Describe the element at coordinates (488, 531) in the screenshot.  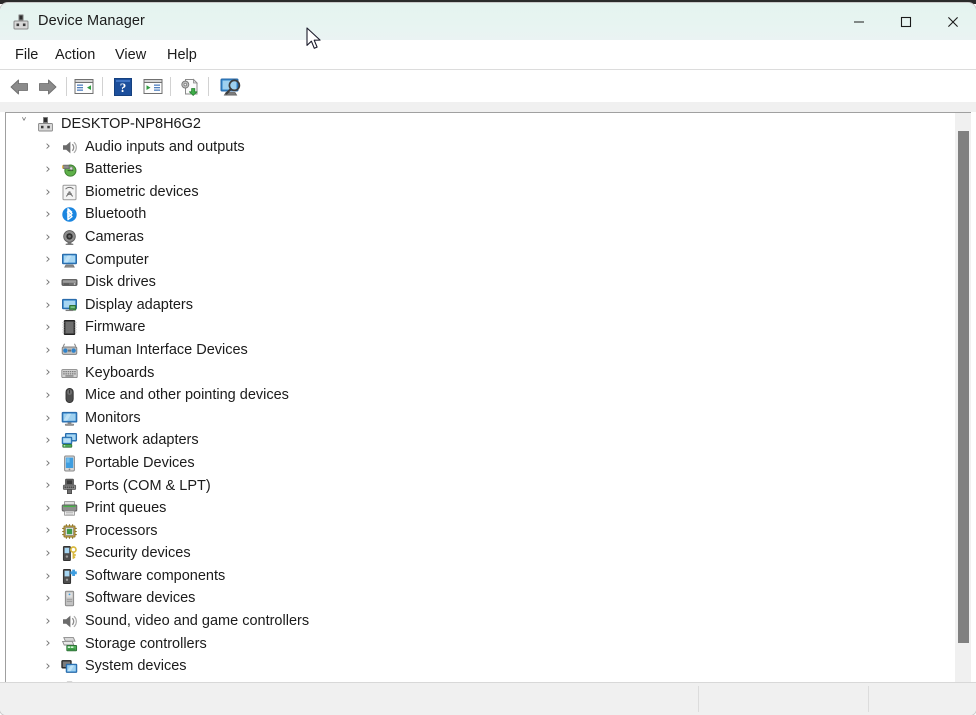
I see `tree-node-processors: › Processors` at that location.